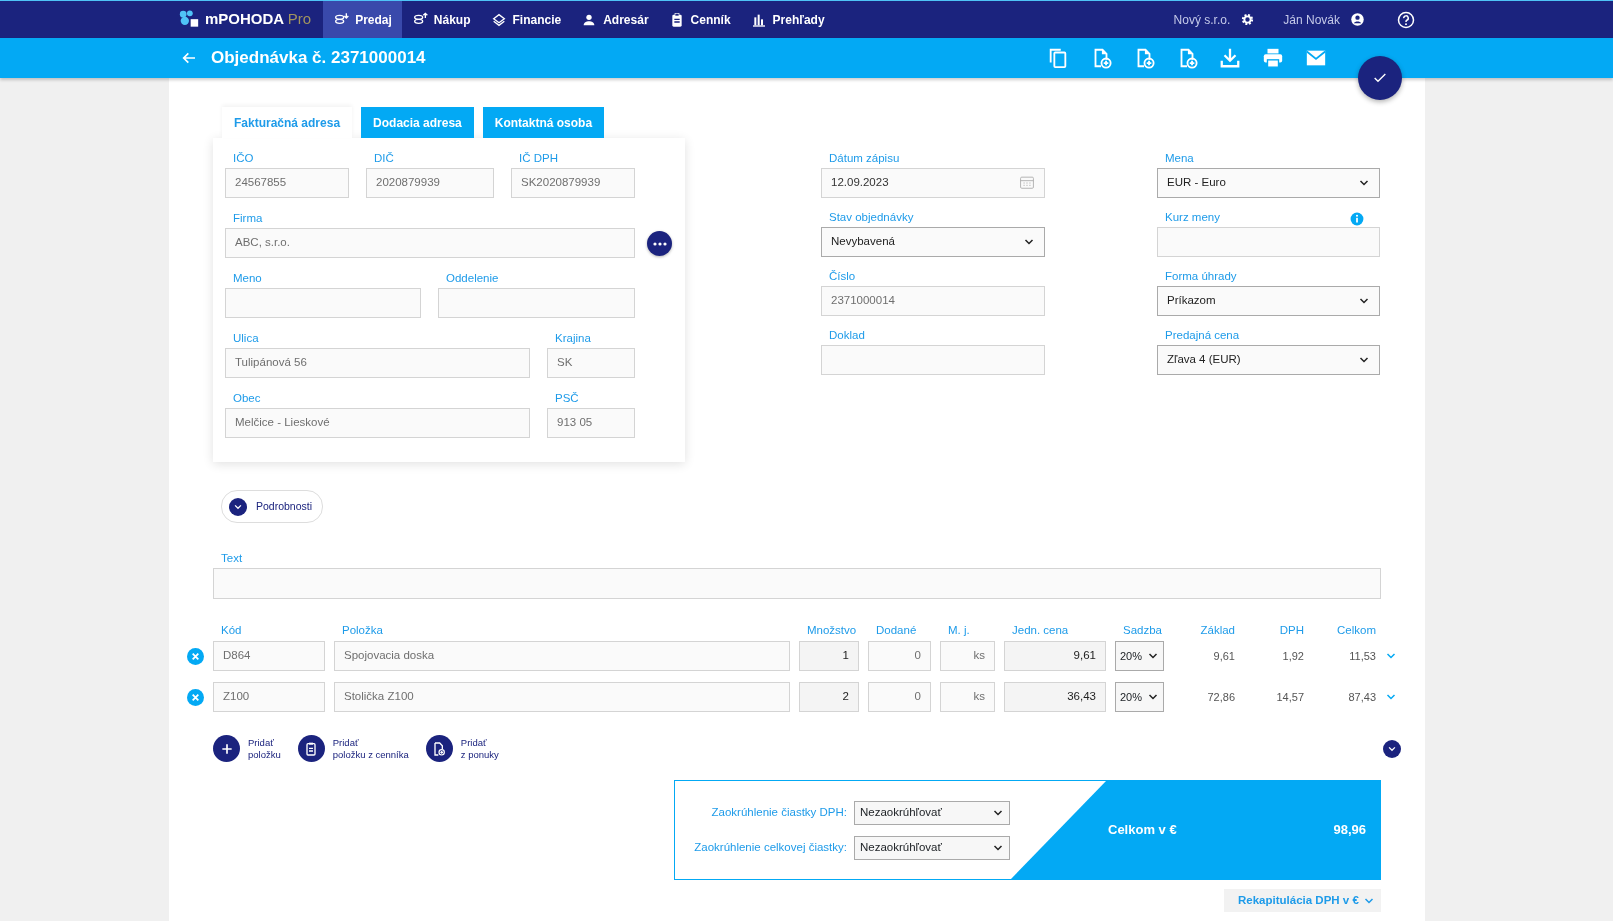 Image resolution: width=1613 pixels, height=921 pixels. Describe the element at coordinates (615, 19) in the screenshot. I see `nav-tab: Adresár` at that location.